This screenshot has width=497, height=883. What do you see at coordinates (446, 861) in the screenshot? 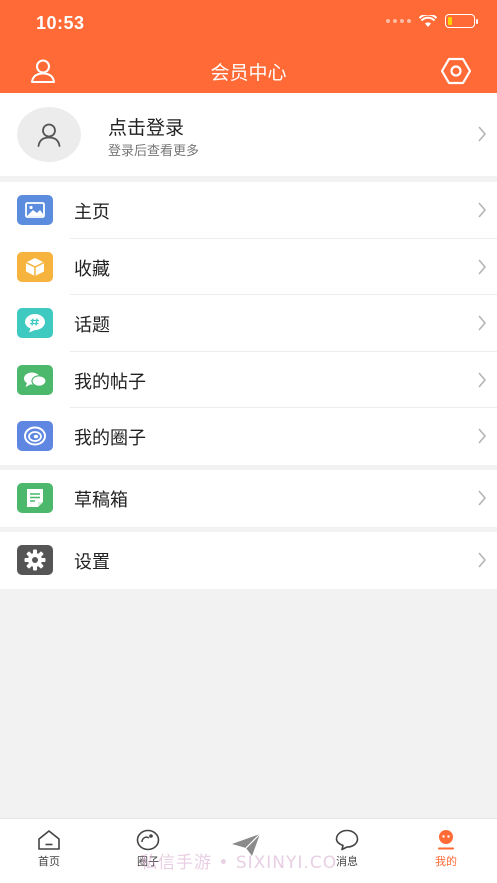
I see `tab-label: 我的` at bounding box center [446, 861].